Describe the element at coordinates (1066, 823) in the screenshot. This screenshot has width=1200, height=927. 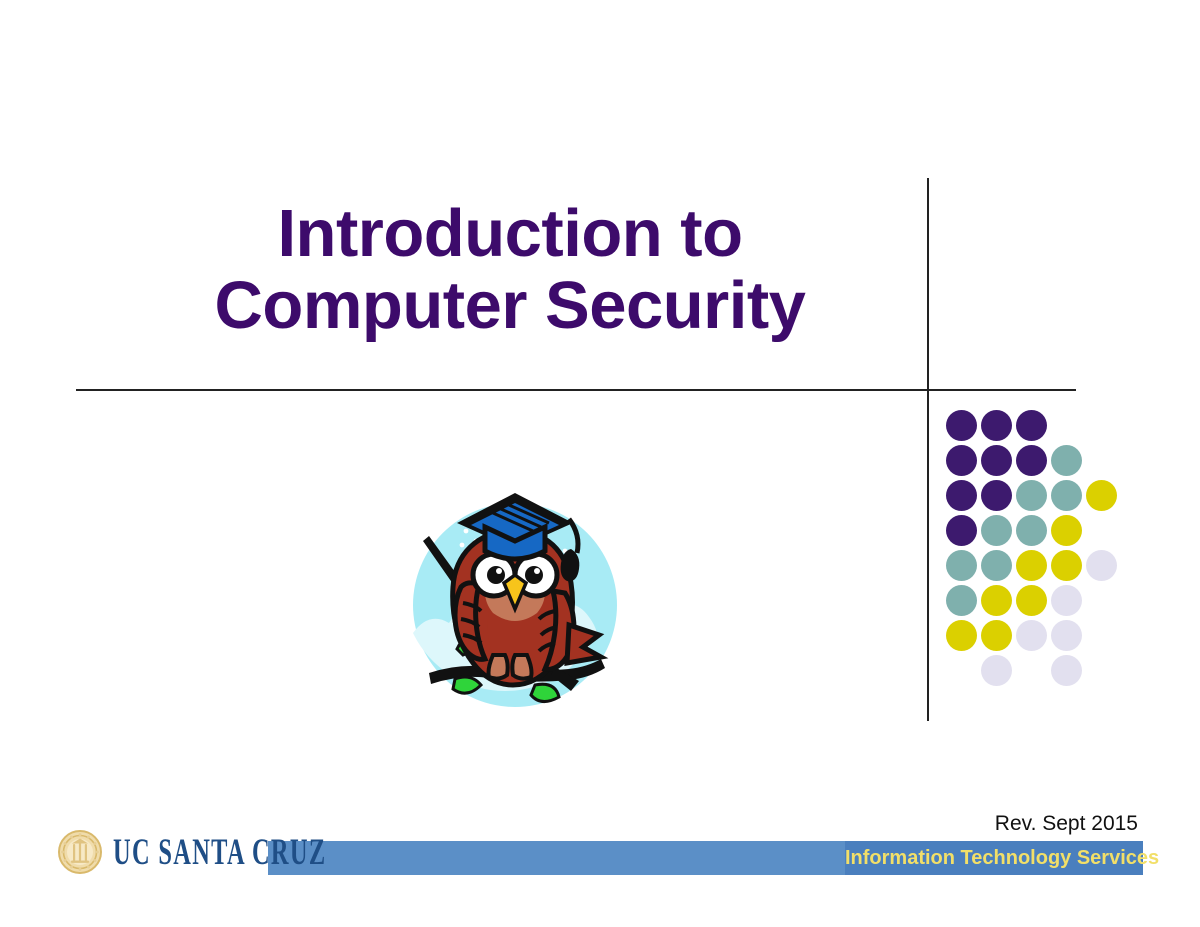
I see `revision-note: Rev. Sept 2015` at that location.